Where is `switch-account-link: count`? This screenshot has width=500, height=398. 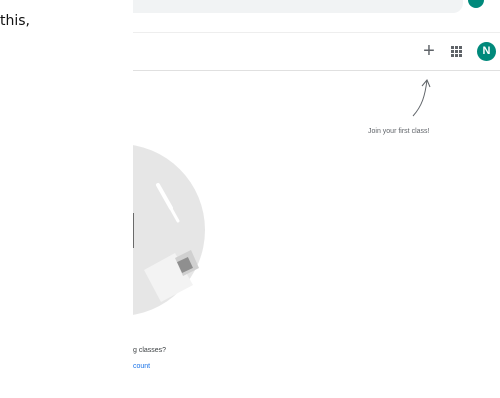 switch-account-link: count is located at coordinates (141, 366).